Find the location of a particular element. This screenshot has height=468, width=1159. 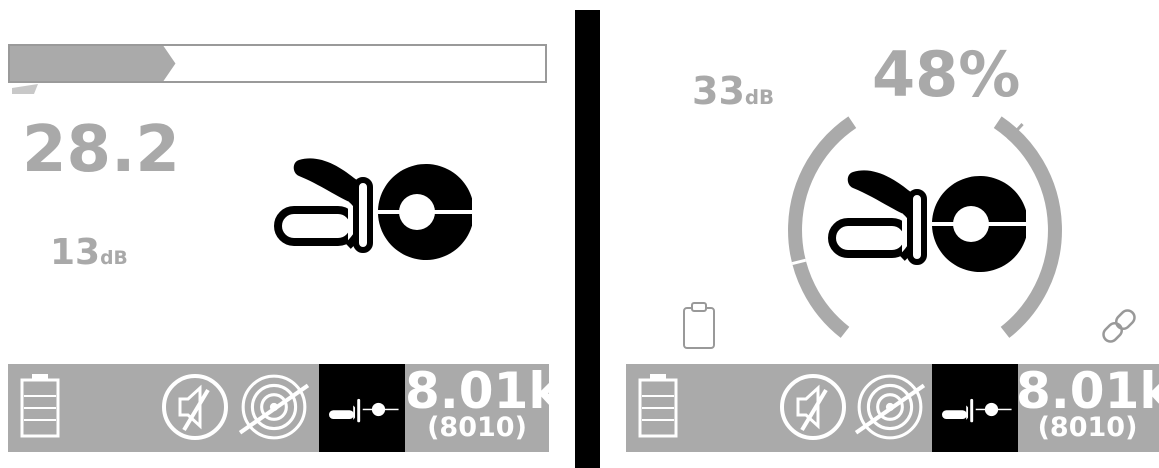

screen-divider is located at coordinates (587, 239).